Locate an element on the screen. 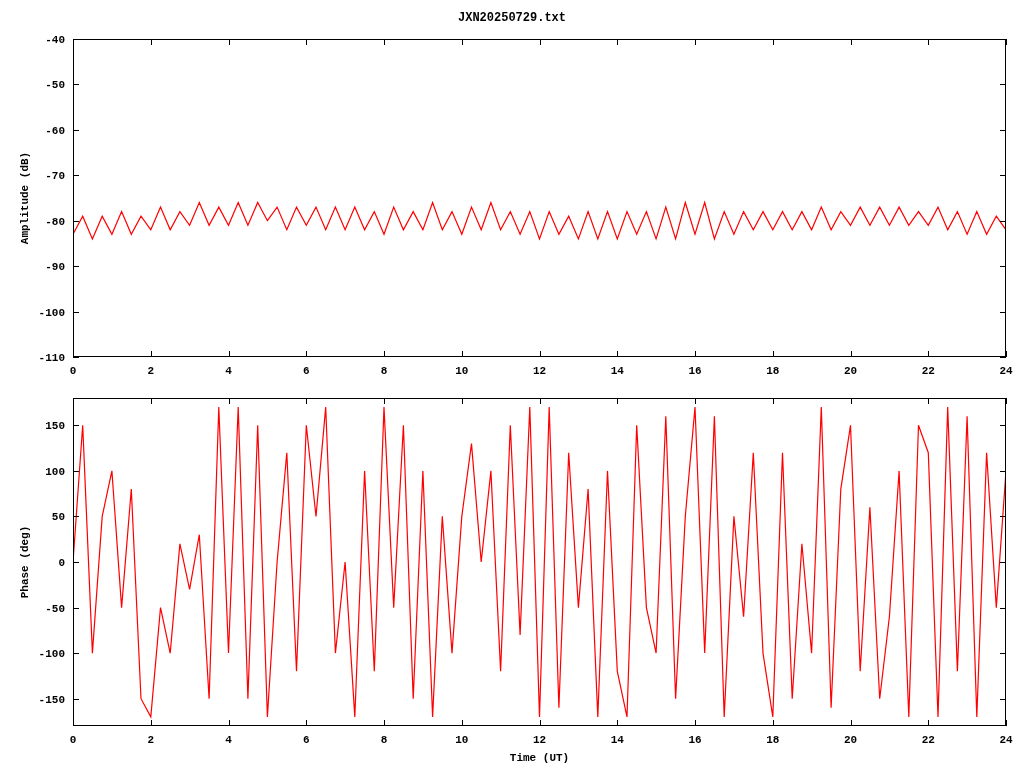 The height and width of the screenshot is (768, 1024). tick-label: -110 is located at coordinates (51, 358).